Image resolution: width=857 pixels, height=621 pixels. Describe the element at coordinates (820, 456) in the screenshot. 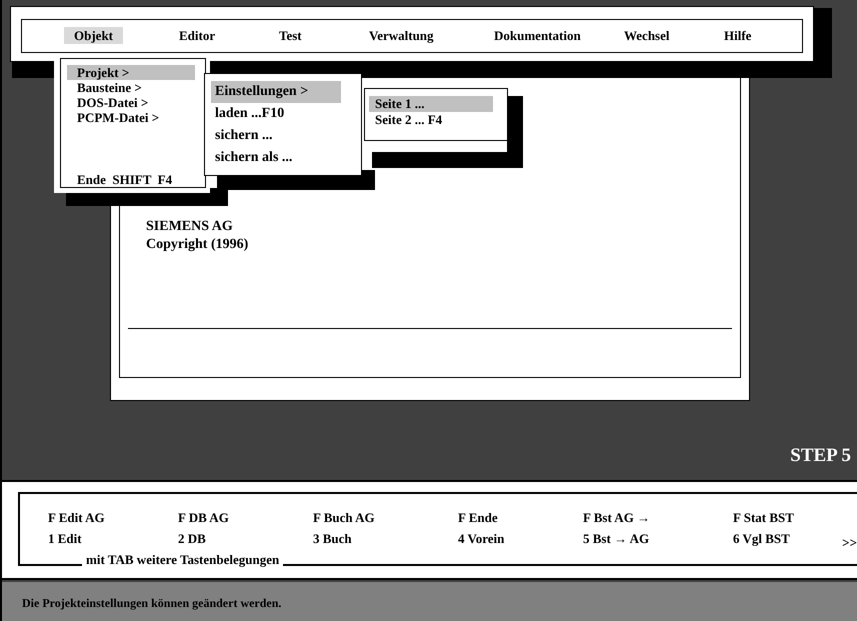

I see `product-title: STEP 5` at that location.